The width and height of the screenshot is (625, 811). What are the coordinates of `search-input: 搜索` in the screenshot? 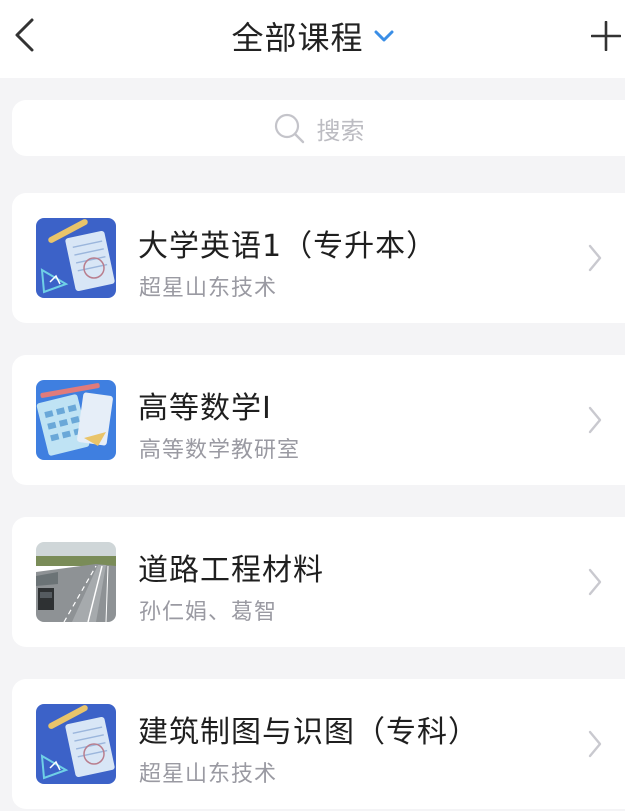 It's located at (318, 128).